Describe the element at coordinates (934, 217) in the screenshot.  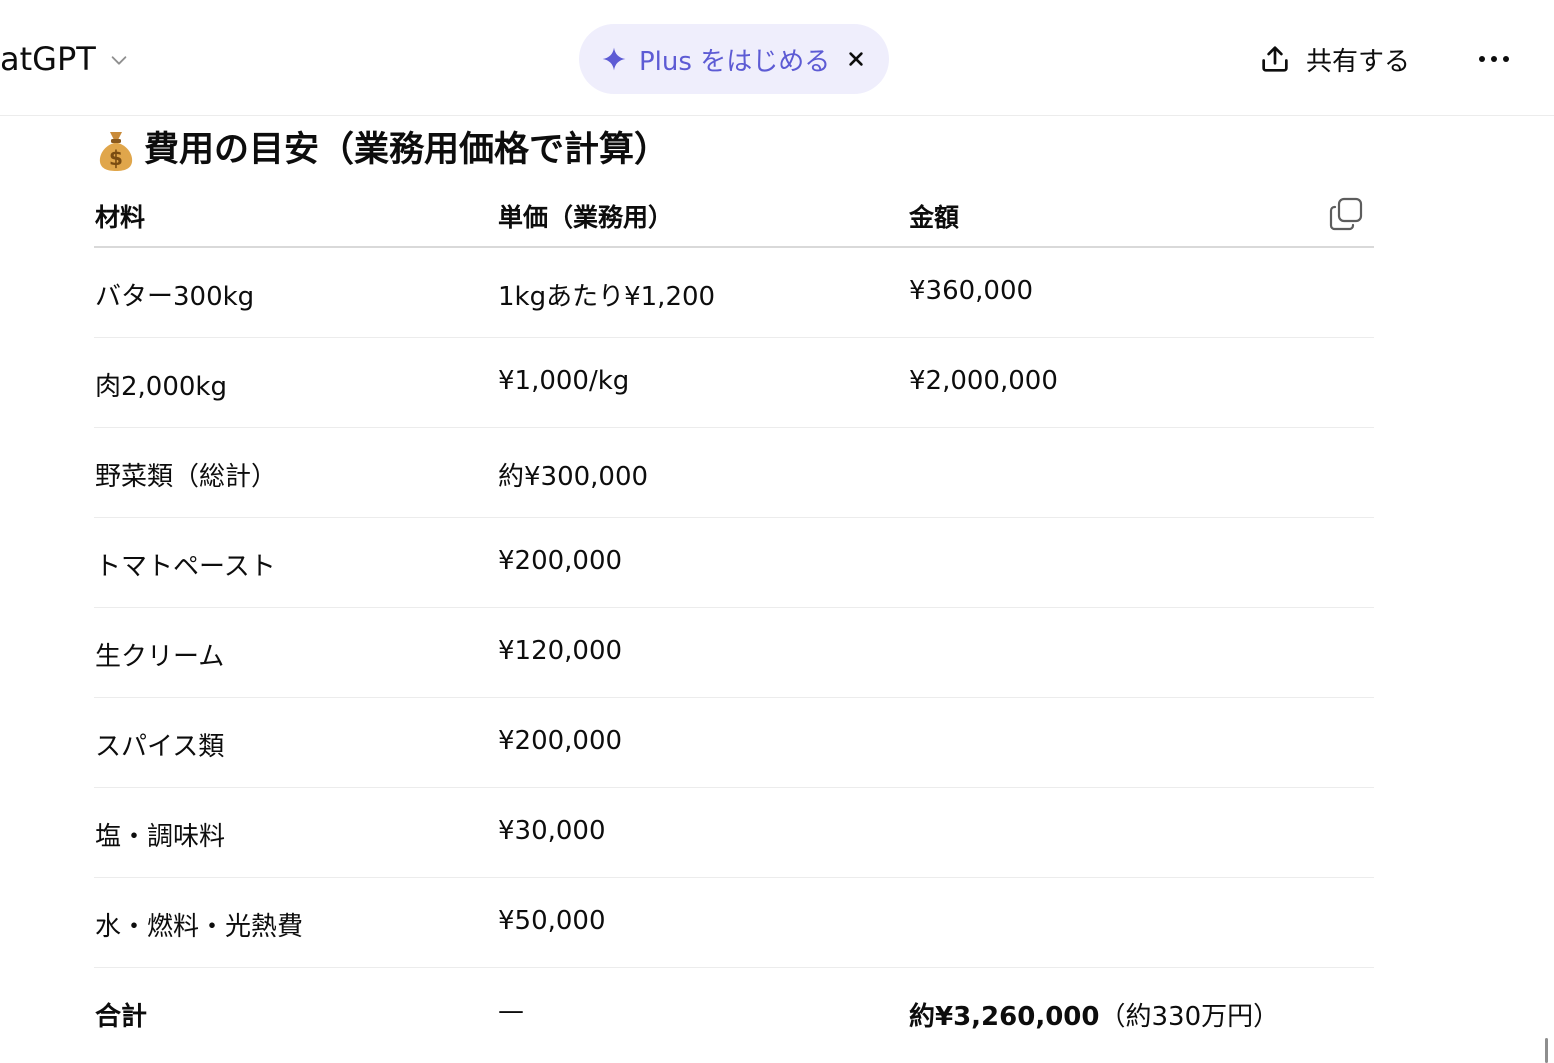
I see `column-header: 金額` at that location.